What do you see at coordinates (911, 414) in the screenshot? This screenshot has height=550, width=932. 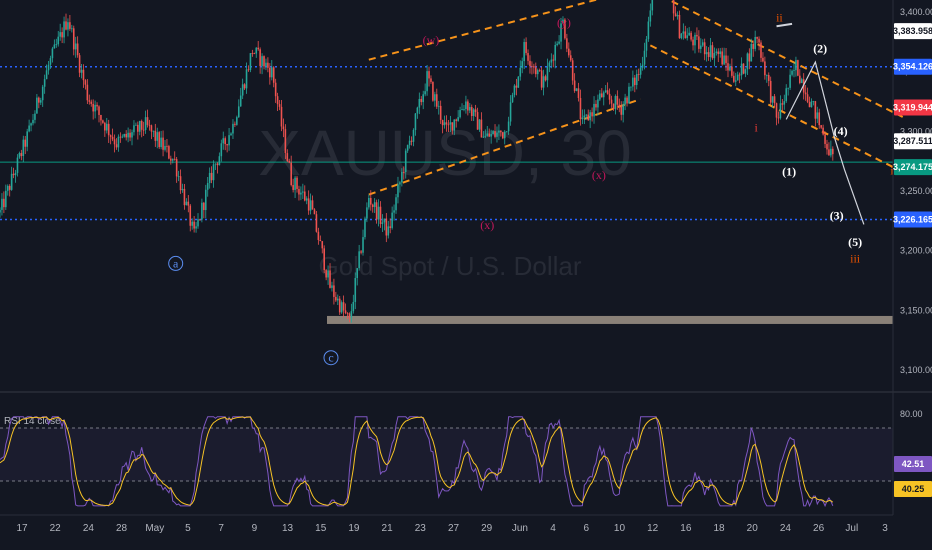 I see `rsi-tick-80: 80.00` at bounding box center [911, 414].